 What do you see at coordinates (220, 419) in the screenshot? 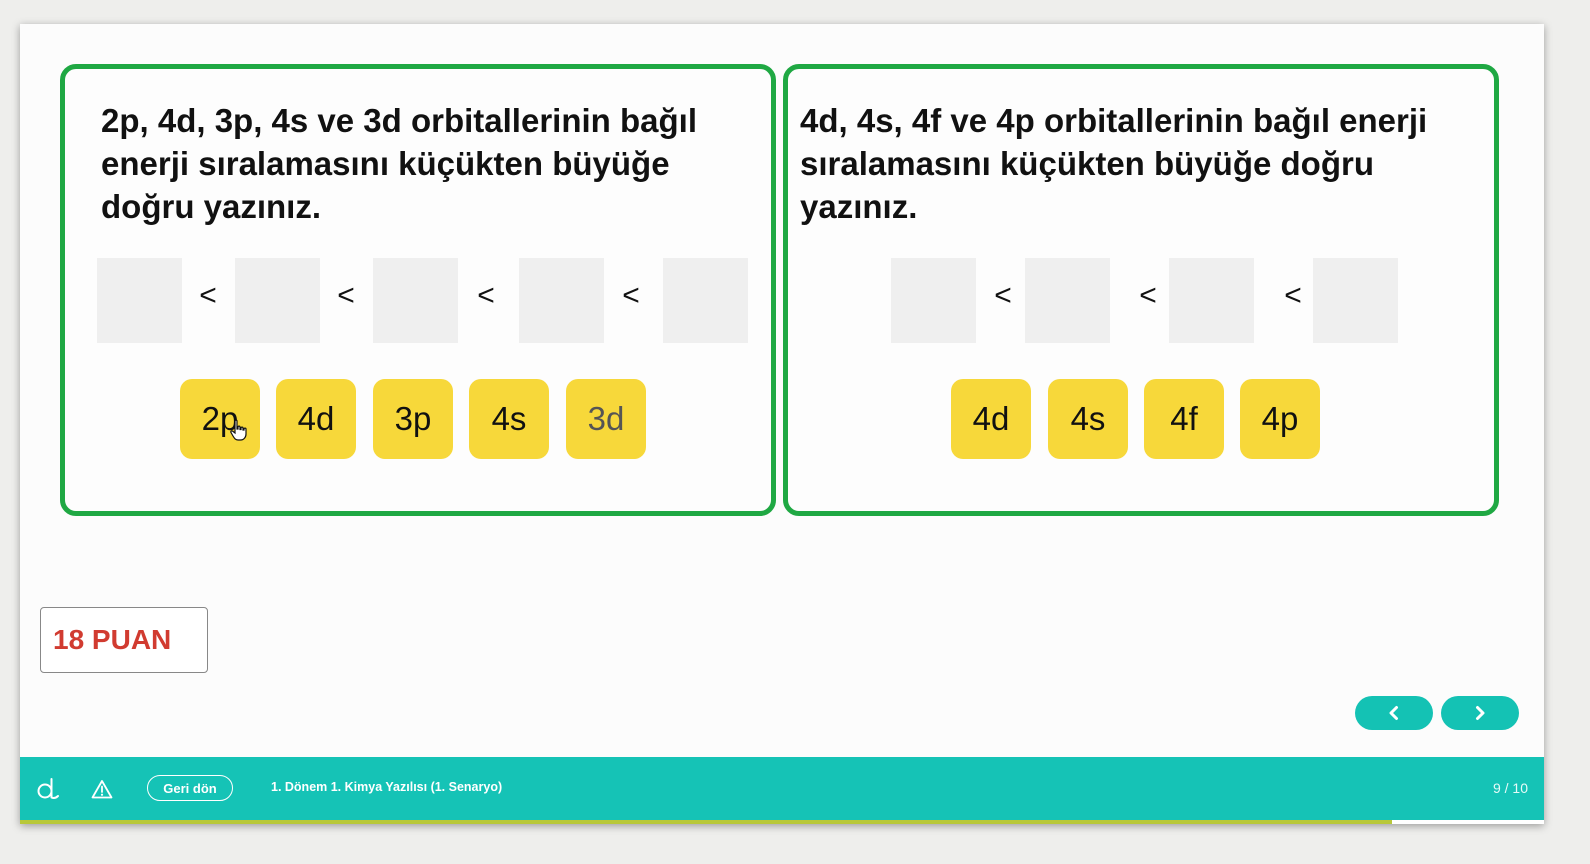
I see `orbital-chip-2p: 2p` at bounding box center [220, 419].